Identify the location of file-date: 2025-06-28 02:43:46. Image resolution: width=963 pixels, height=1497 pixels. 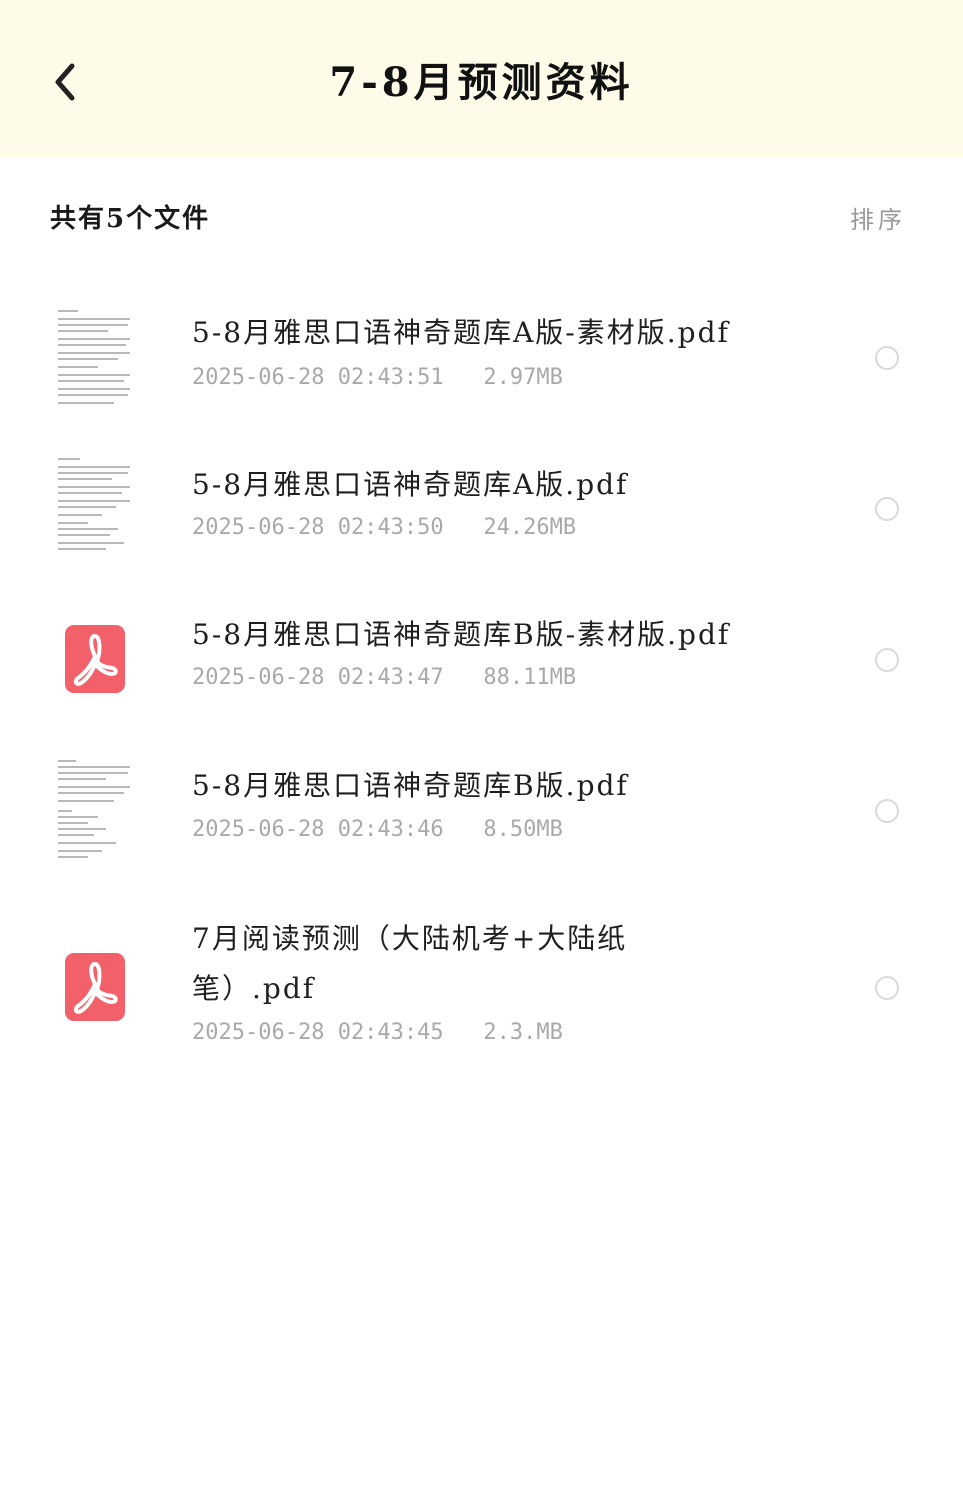
(318, 829).